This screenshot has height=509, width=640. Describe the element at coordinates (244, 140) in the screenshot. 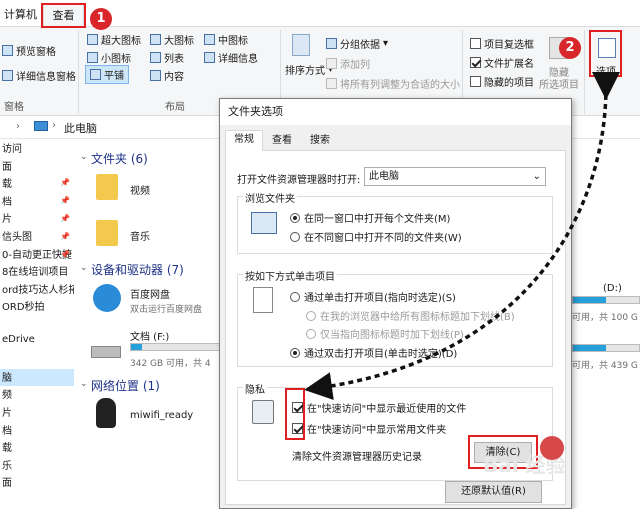

I see `dialog-tab-general: 常规` at that location.